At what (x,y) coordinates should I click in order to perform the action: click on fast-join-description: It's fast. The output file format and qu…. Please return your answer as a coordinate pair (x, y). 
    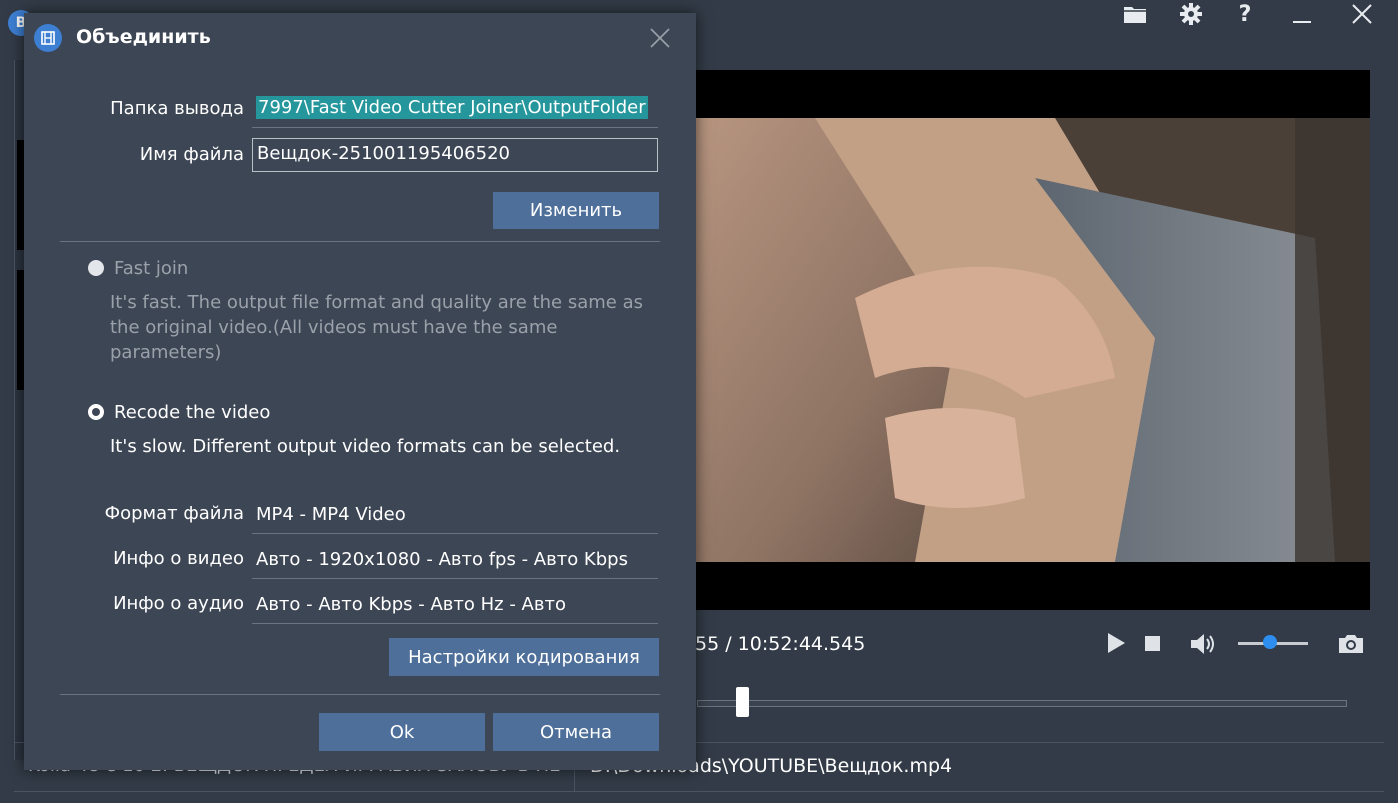
    Looking at the image, I should click on (376, 327).